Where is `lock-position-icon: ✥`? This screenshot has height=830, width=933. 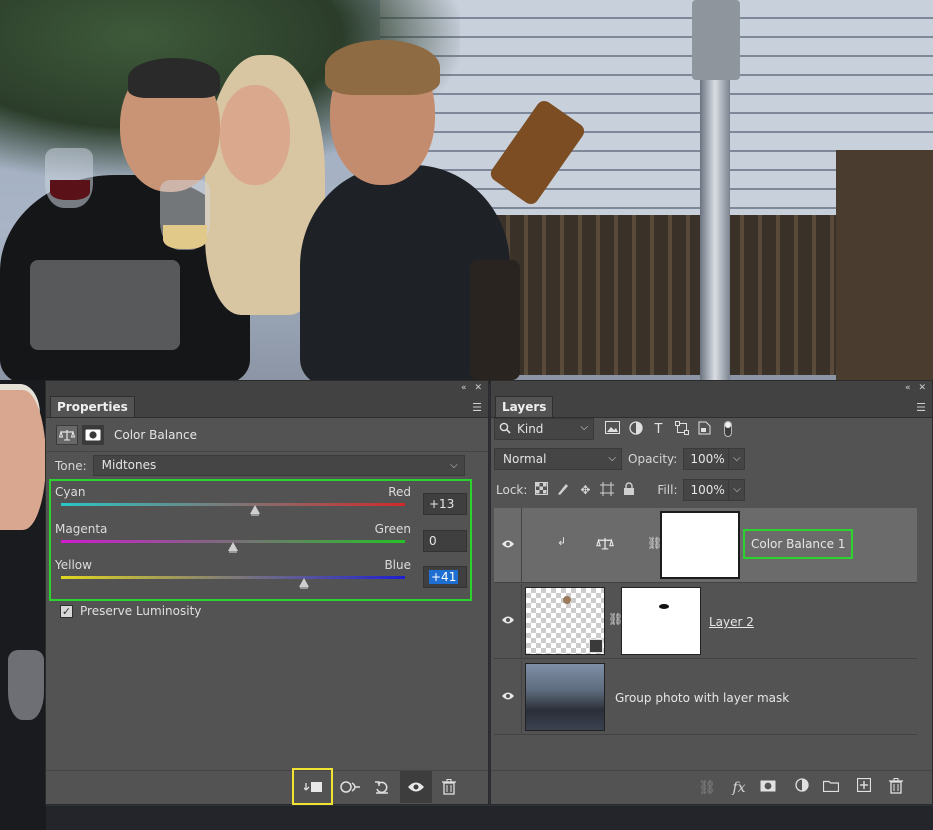
lock-position-icon: ✥ is located at coordinates (585, 490).